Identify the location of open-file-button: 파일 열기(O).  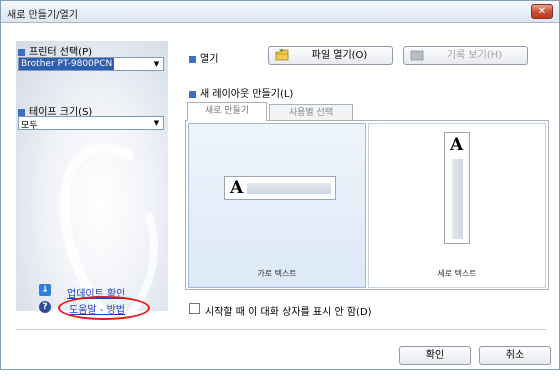
(330, 55).